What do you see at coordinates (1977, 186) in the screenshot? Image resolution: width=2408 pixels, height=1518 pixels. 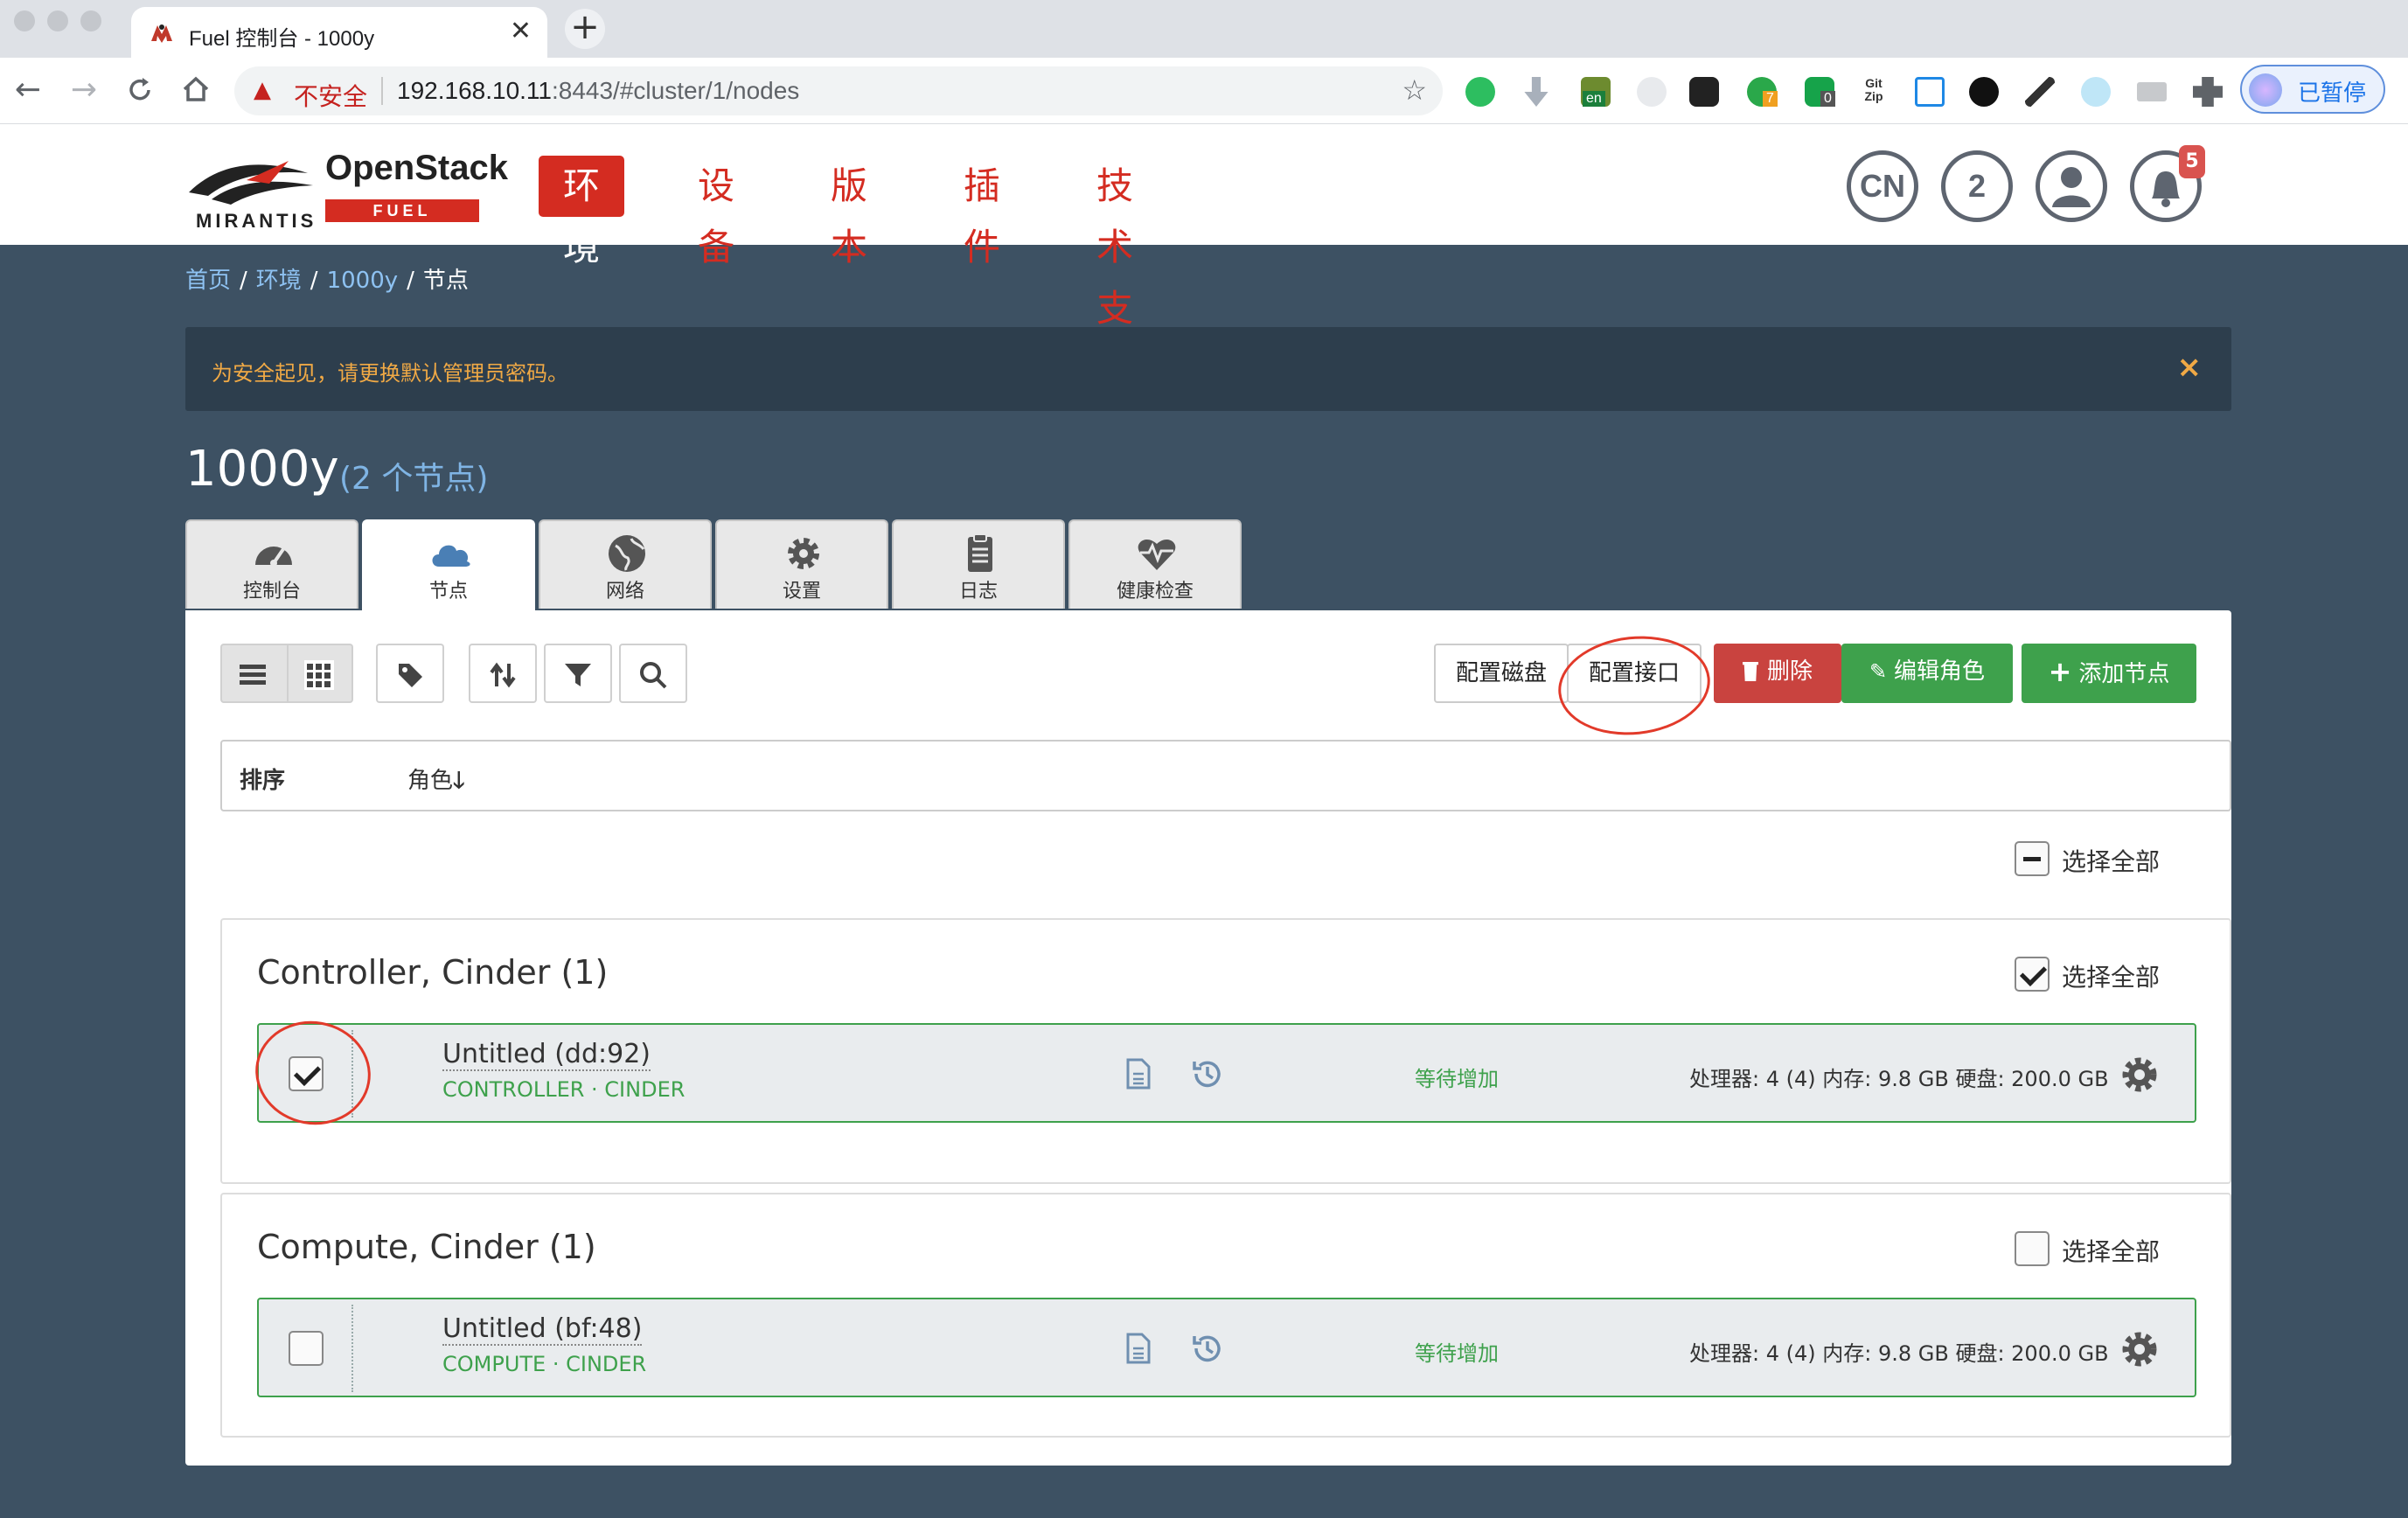 I see `node-count-button: 2` at bounding box center [1977, 186].